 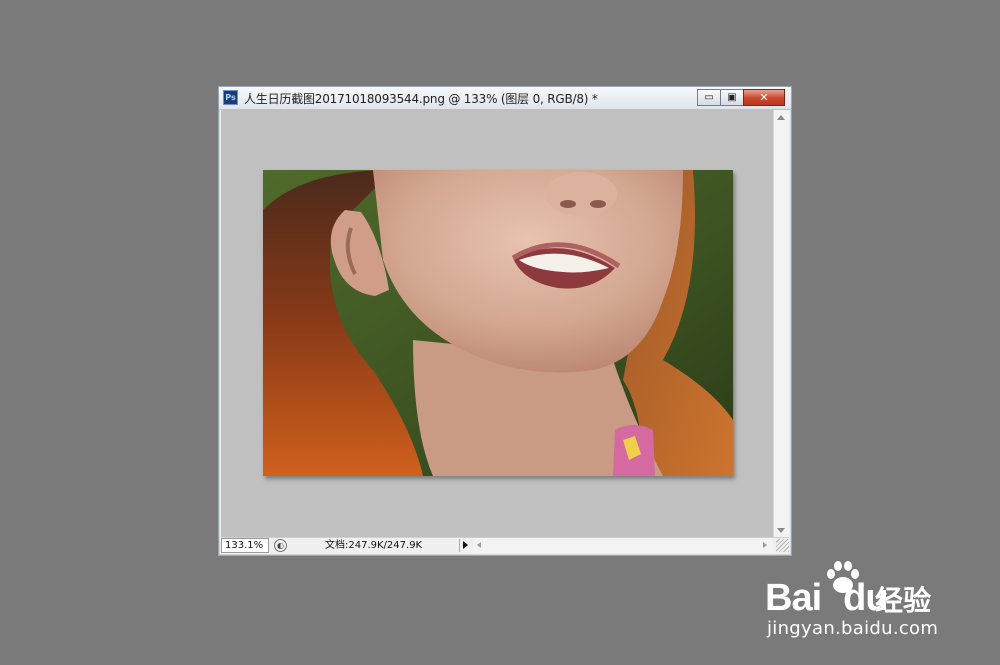 I want to click on maximize-button: ▣, so click(x=732, y=97).